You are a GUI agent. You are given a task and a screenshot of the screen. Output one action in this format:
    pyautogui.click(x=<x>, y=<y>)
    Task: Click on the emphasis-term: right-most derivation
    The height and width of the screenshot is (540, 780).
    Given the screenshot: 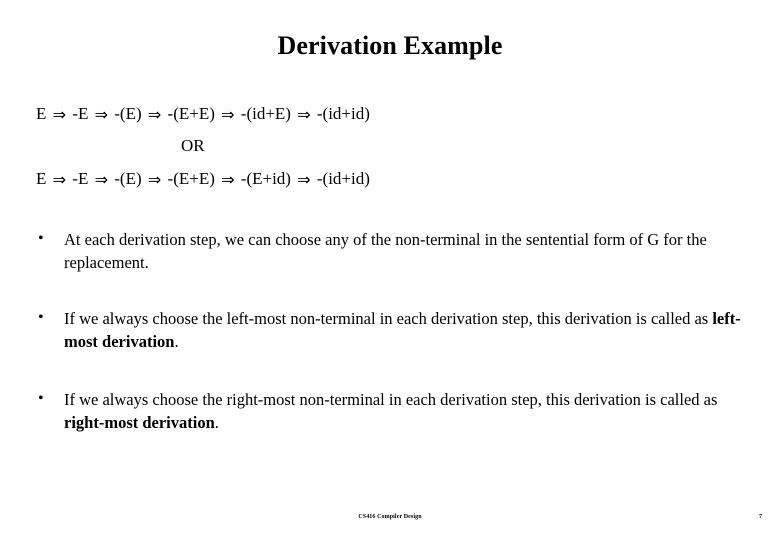 What is the action you would take?
    pyautogui.click(x=139, y=423)
    